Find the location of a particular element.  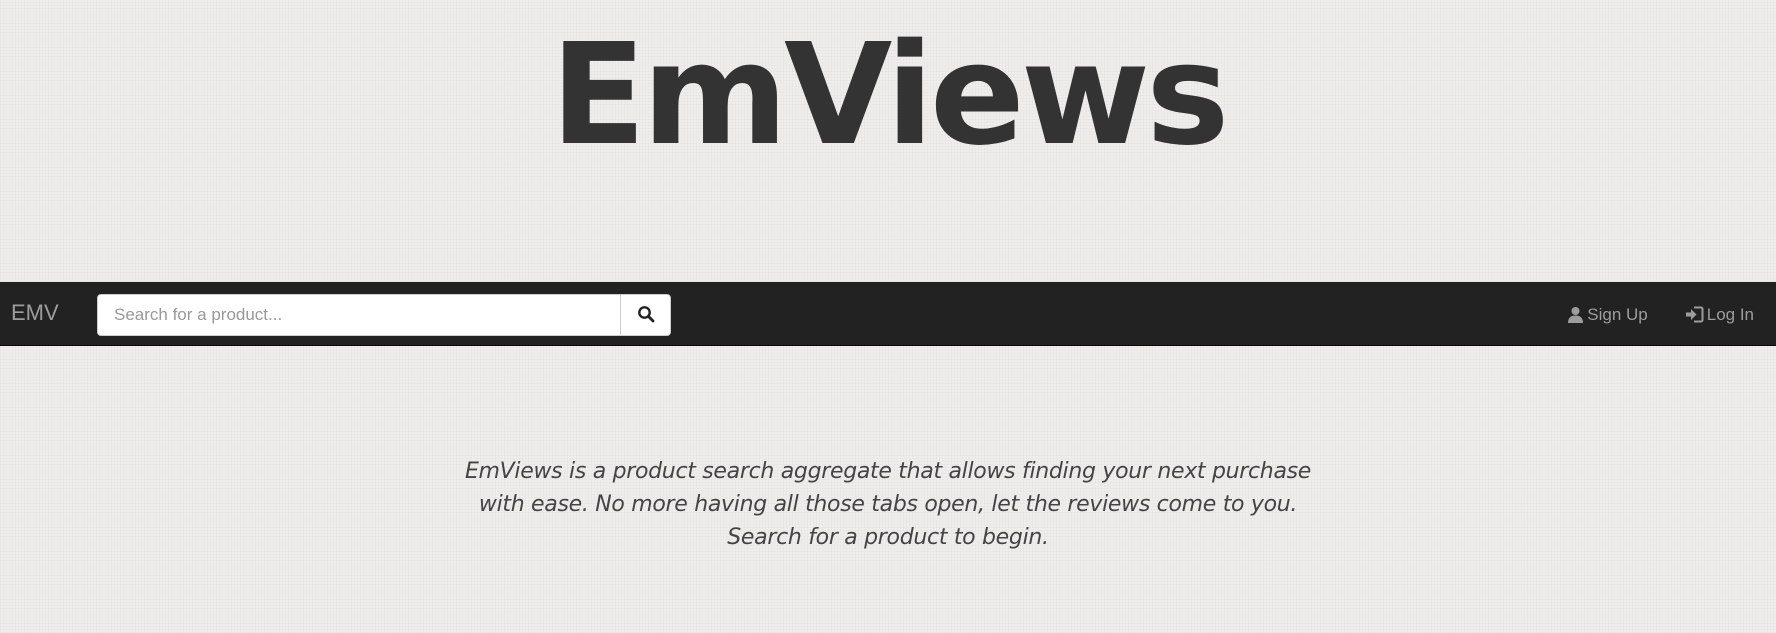

search-input is located at coordinates (359, 315).